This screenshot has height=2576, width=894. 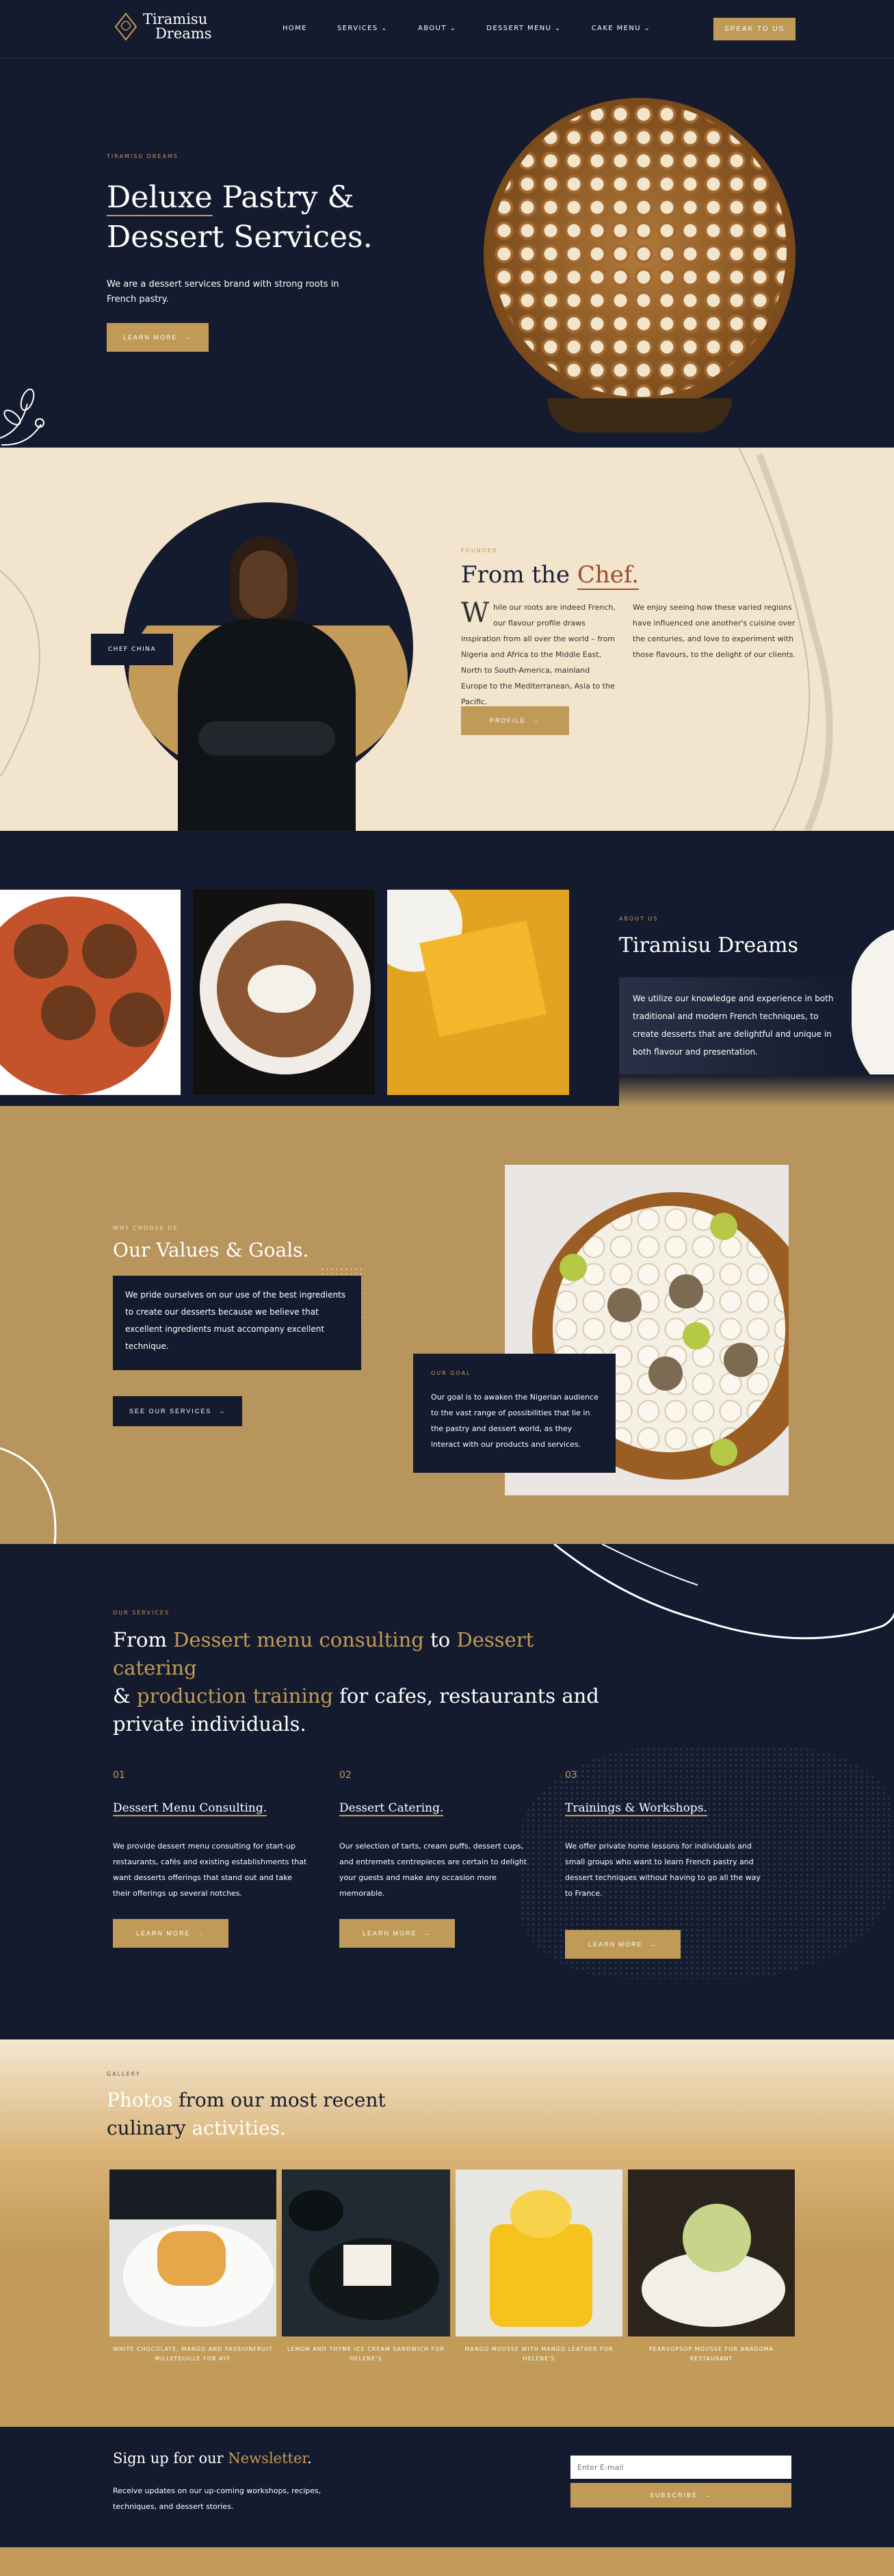 I want to click on chef-badge: CHEF CHINA, so click(x=132, y=649).